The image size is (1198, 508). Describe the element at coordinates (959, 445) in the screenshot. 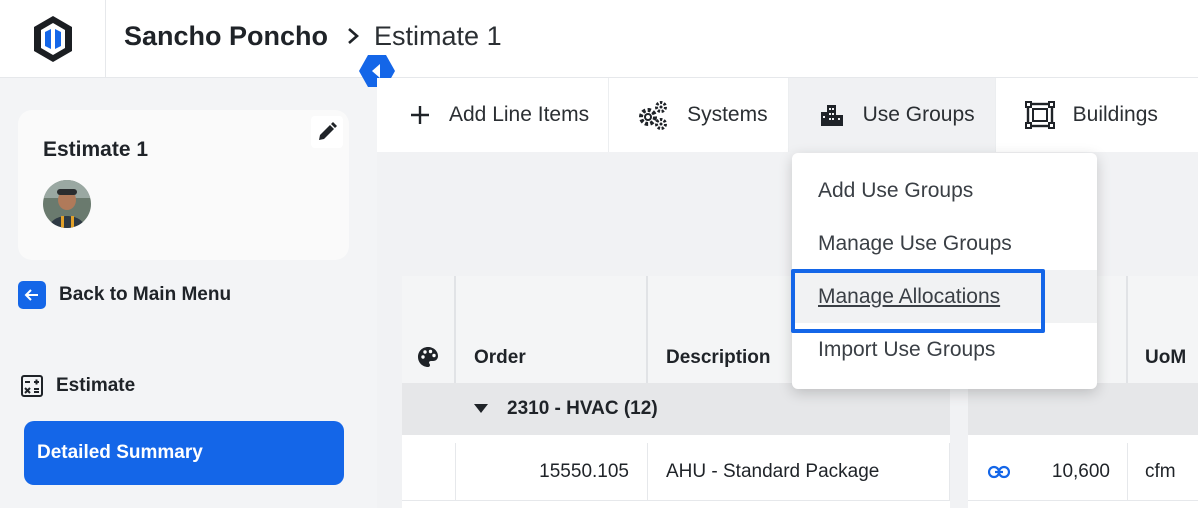

I see `column-divider` at that location.